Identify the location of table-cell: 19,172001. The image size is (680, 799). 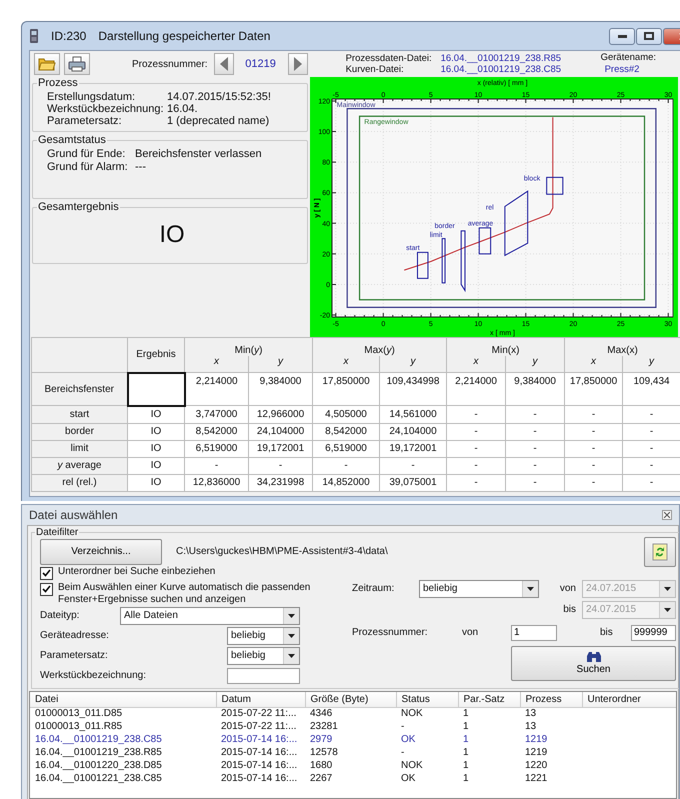
(280, 448).